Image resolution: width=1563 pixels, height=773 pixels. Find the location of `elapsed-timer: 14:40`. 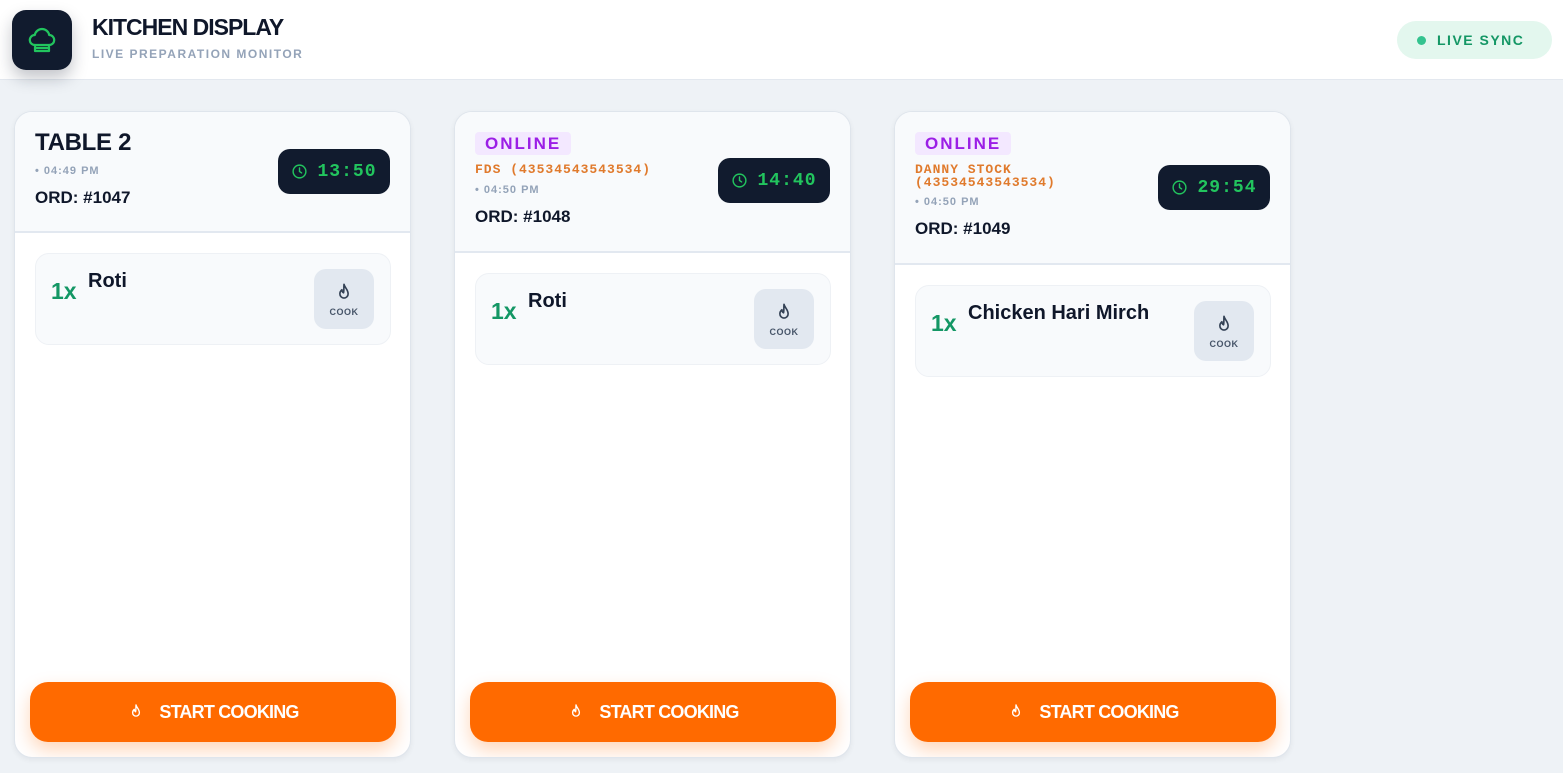

elapsed-timer: 14:40 is located at coordinates (774, 180).